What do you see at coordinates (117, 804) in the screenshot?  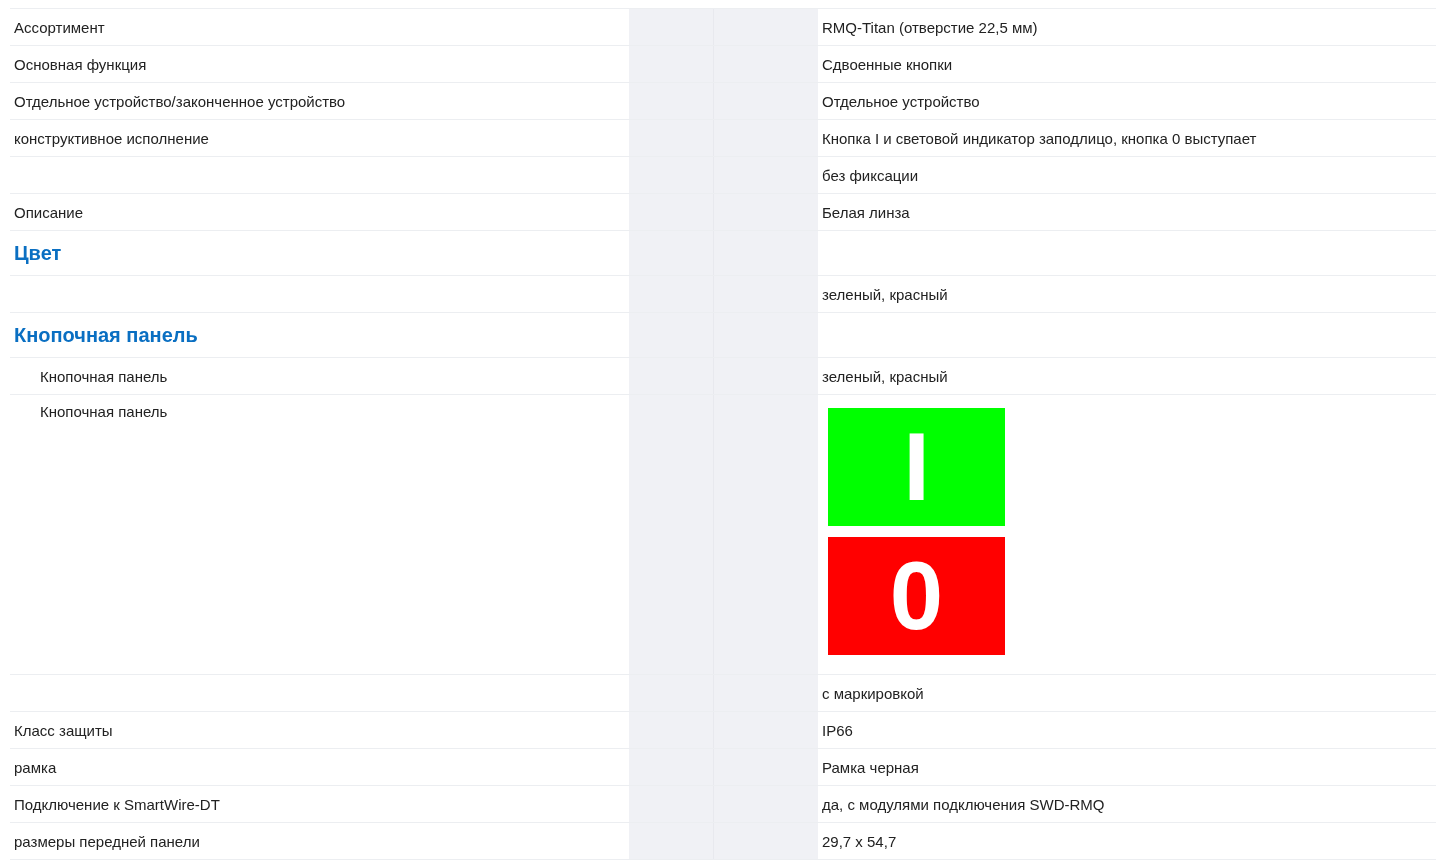 I see `property-label: Подключение к SmartWire-DT` at bounding box center [117, 804].